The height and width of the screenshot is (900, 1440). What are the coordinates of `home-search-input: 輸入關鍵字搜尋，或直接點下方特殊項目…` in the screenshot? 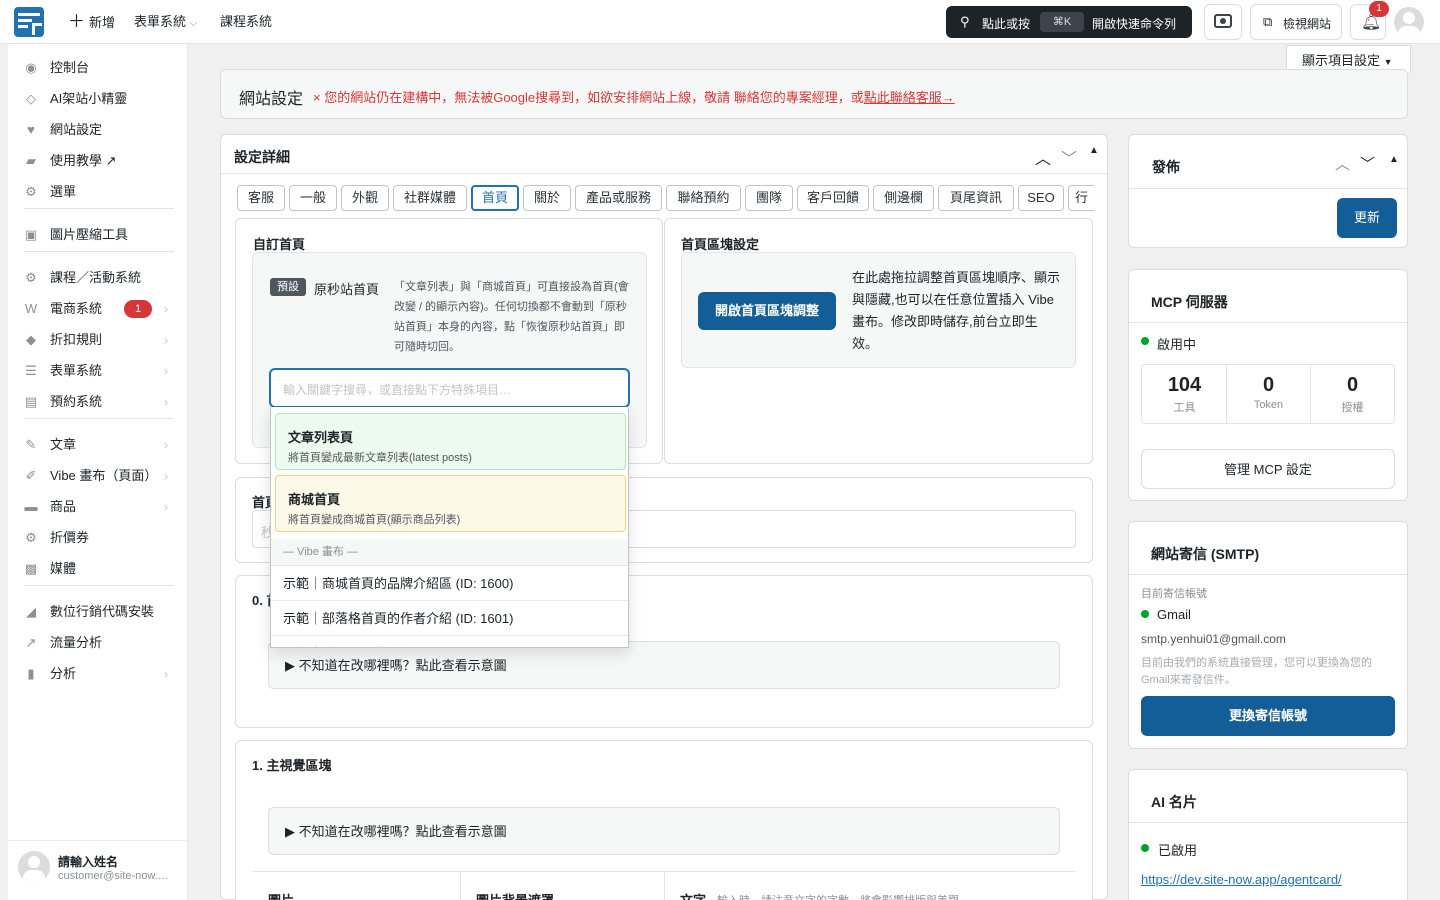 It's located at (449, 388).